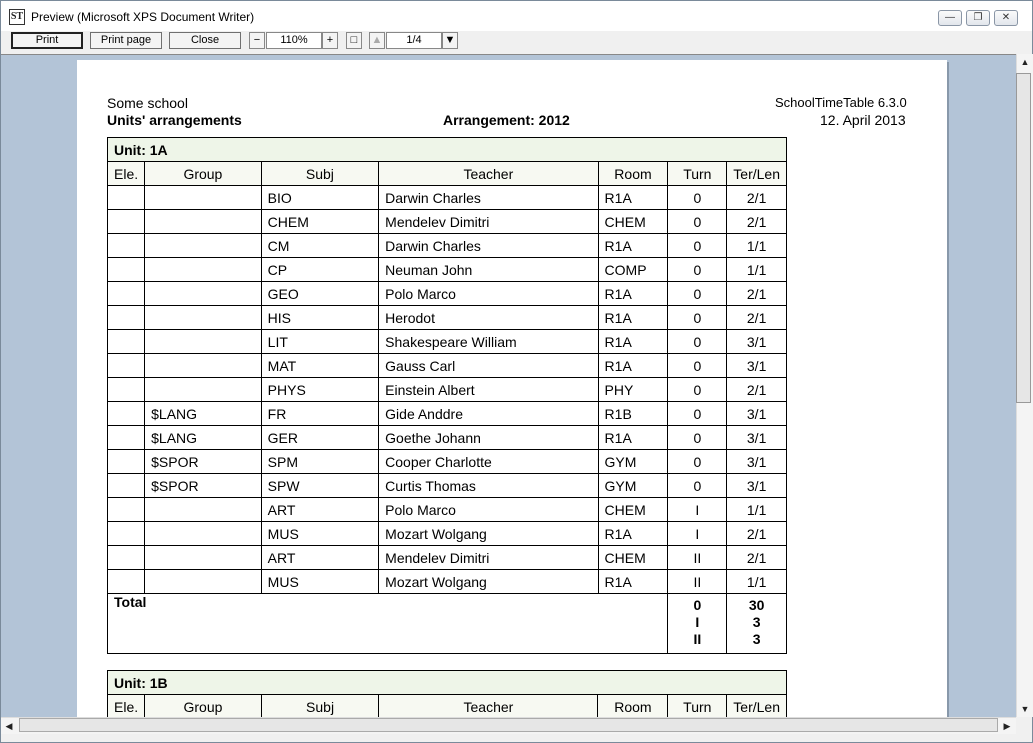 Image resolution: width=1033 pixels, height=743 pixels. Describe the element at coordinates (446, 581) in the screenshot. I see `table-row: MUS Mozart Wolgang R1A II 1/1` at that location.